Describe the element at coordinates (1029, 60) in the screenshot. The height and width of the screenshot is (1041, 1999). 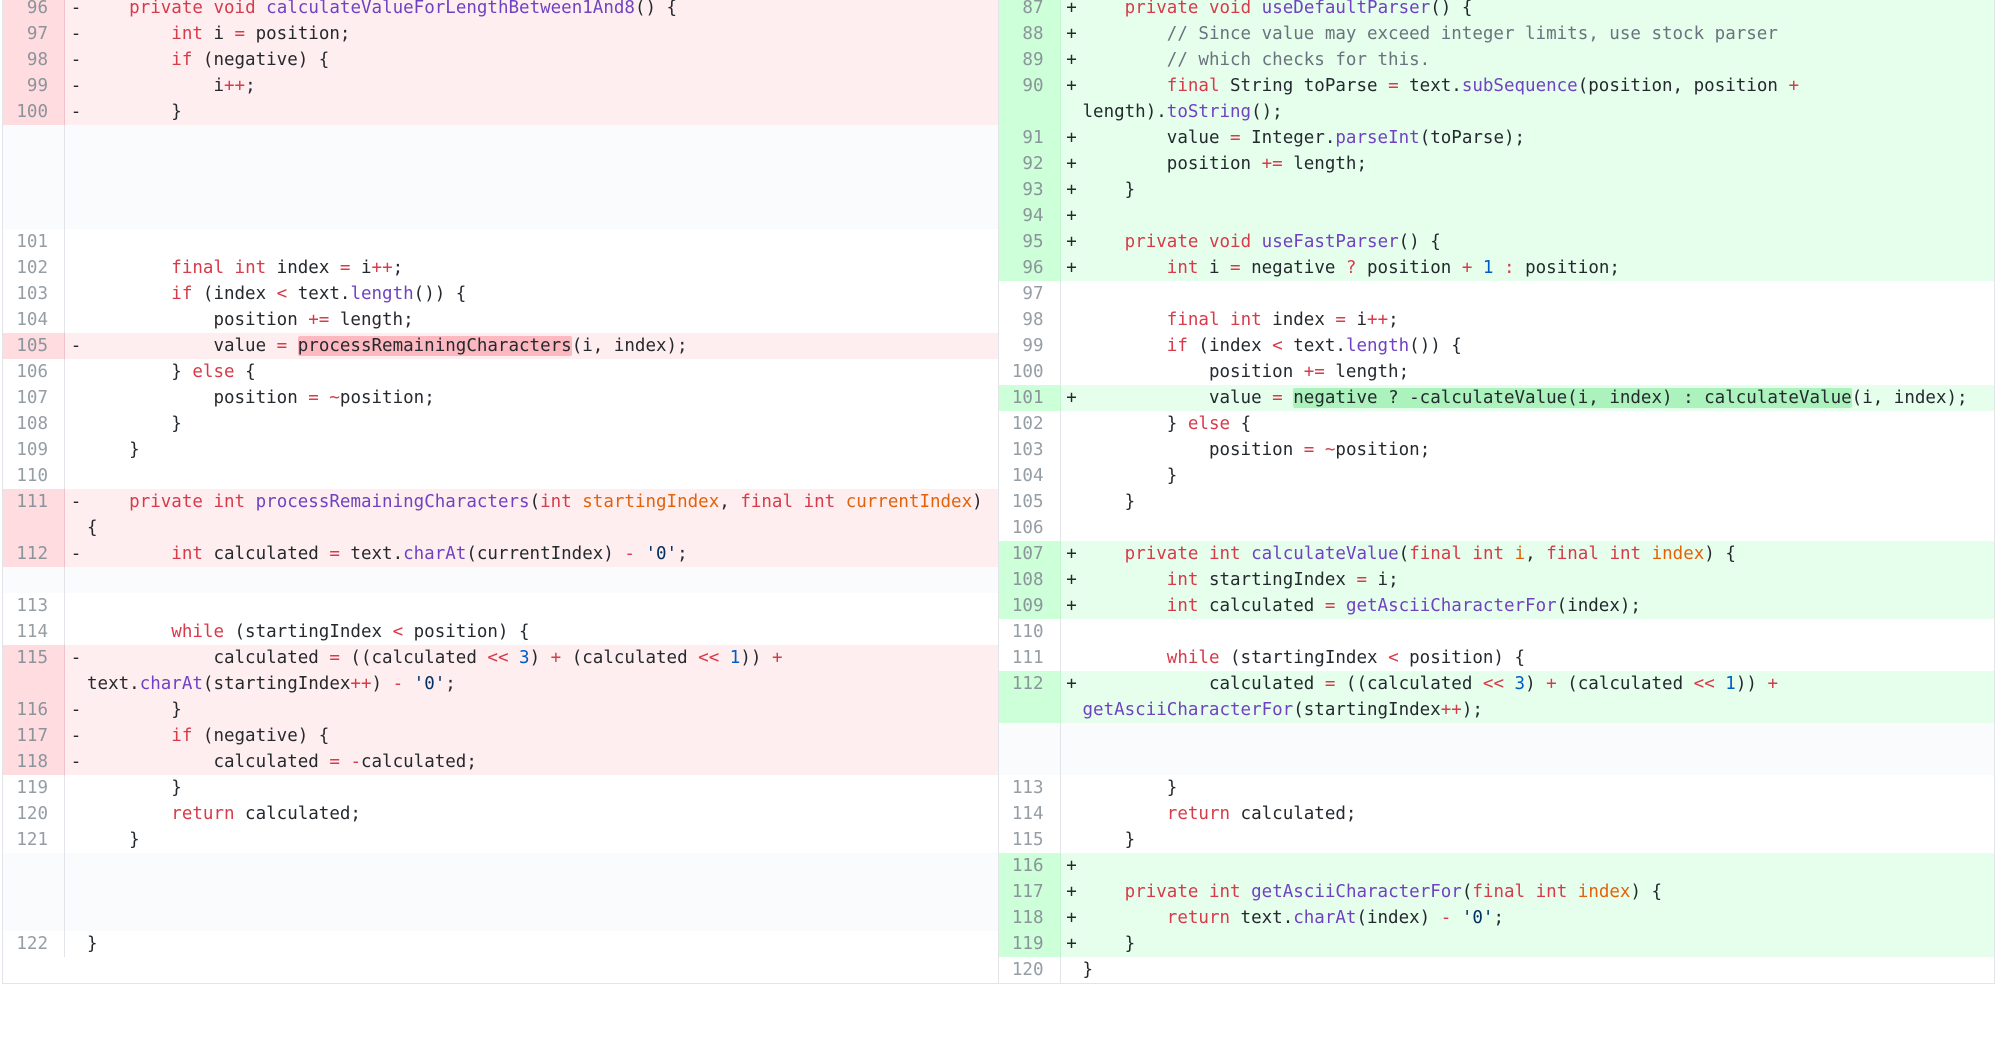
I see `line-number: 89` at that location.